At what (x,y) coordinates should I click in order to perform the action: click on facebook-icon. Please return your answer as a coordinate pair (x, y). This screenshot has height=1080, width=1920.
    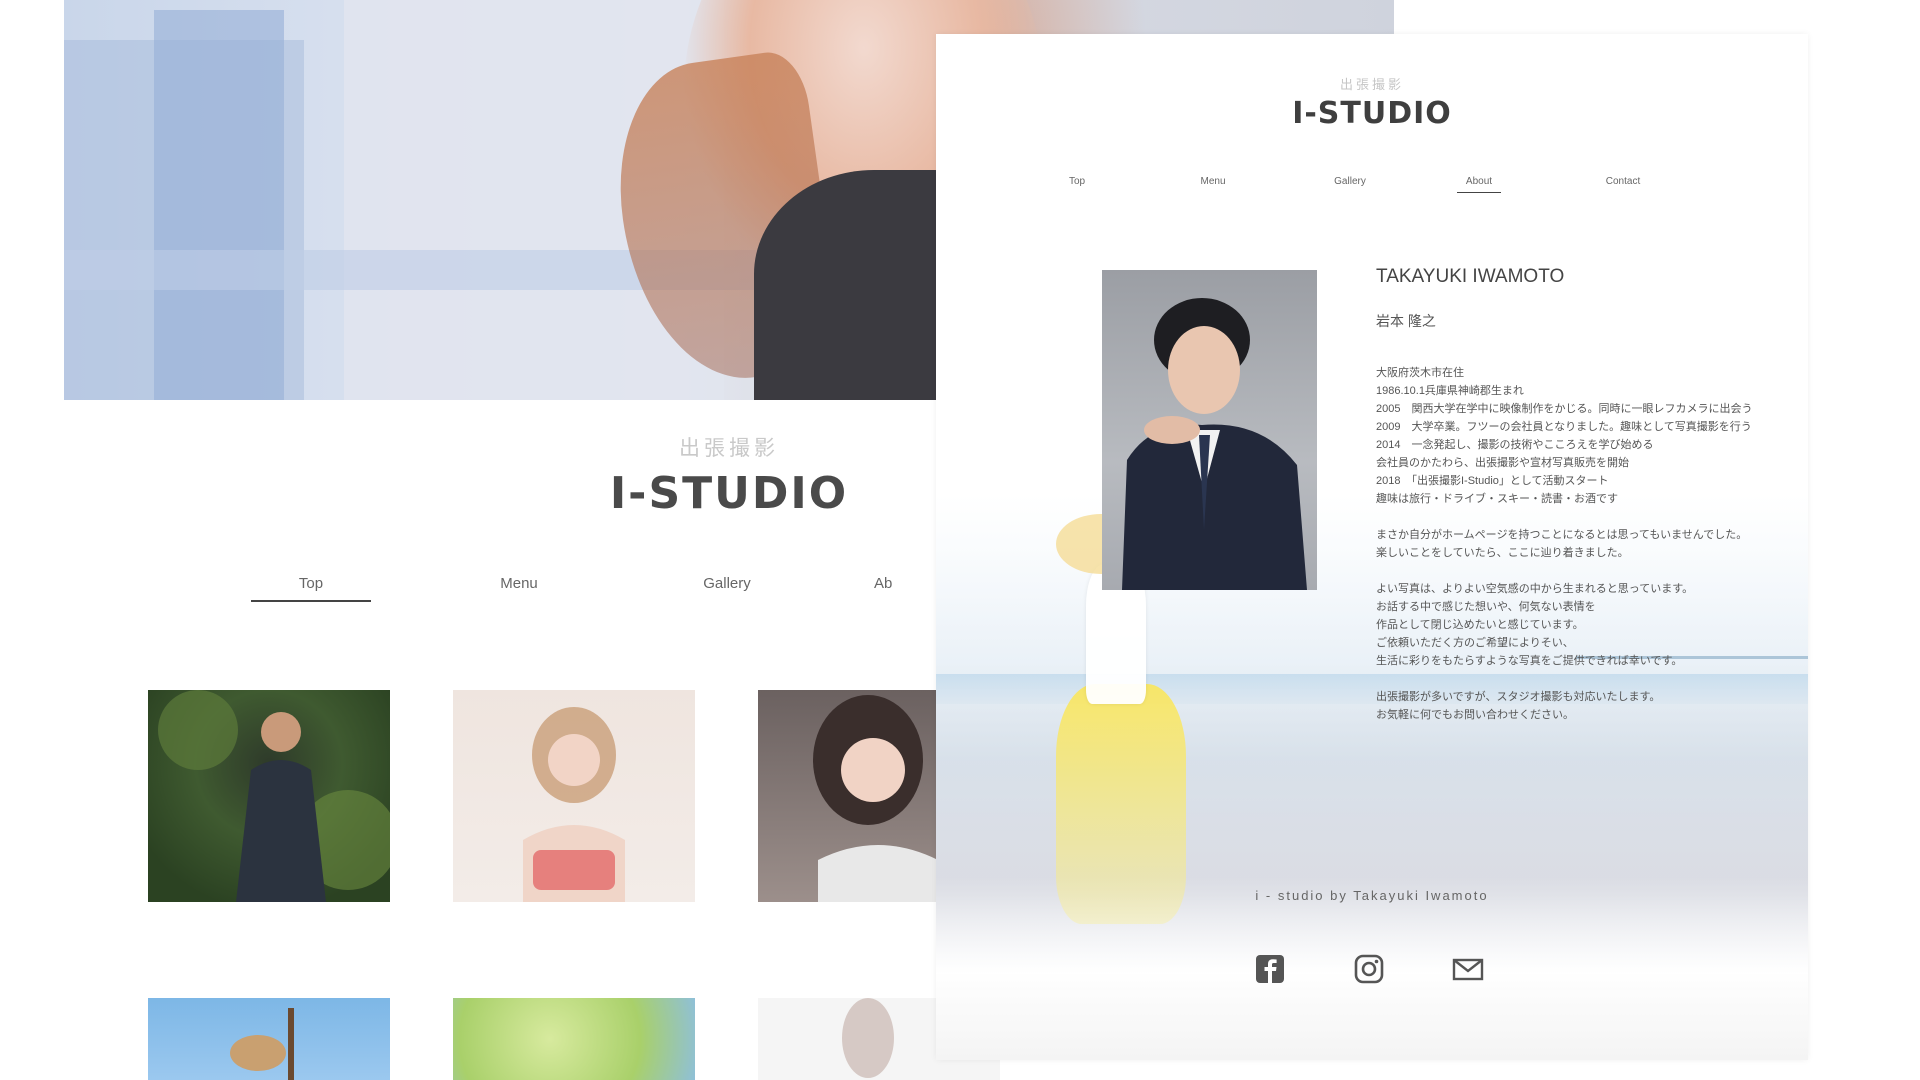
    Looking at the image, I should click on (1270, 969).